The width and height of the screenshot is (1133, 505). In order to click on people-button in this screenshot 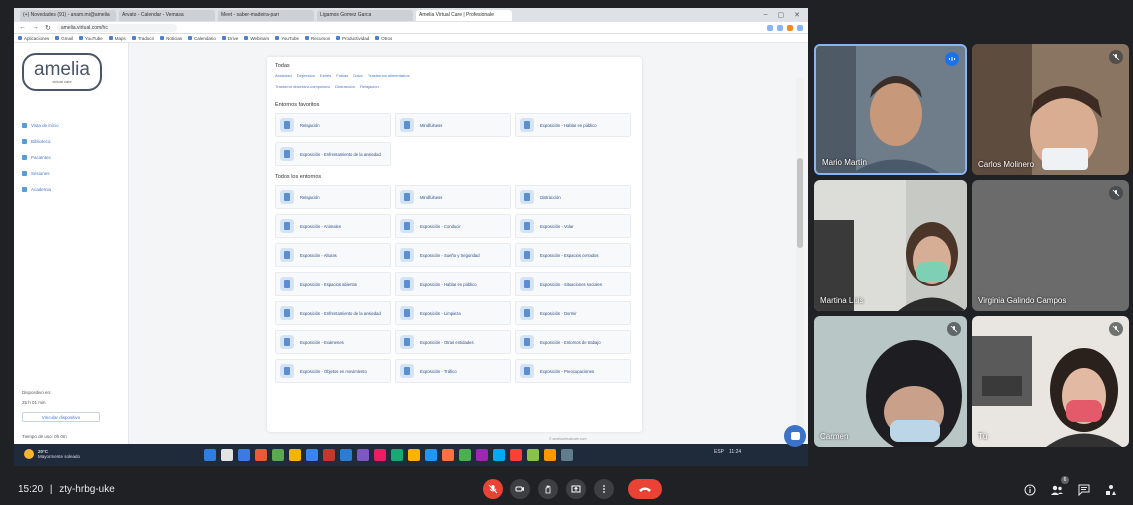, I will do `click(1057, 490)`.